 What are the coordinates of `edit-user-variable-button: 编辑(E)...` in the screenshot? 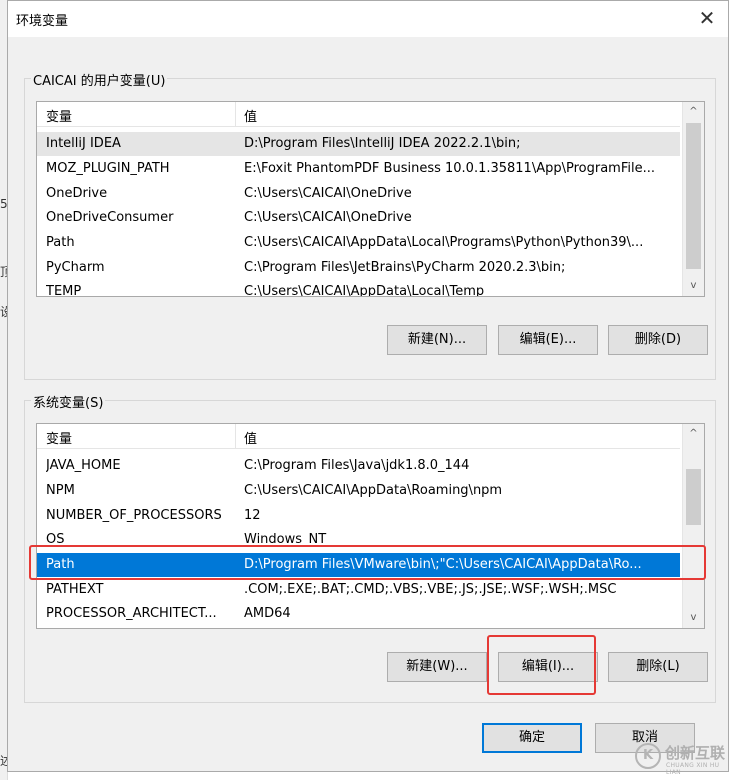 It's located at (548, 340).